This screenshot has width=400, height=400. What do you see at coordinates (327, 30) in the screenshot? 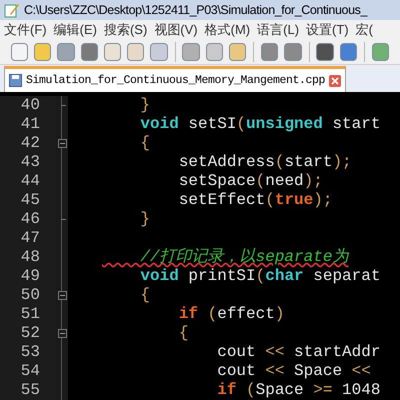
I see `menu-item: 设置(T)` at bounding box center [327, 30].